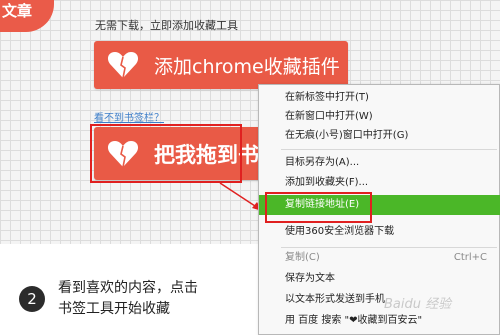  What do you see at coordinates (389, 149) in the screenshot?
I see `menu-separator` at bounding box center [389, 149].